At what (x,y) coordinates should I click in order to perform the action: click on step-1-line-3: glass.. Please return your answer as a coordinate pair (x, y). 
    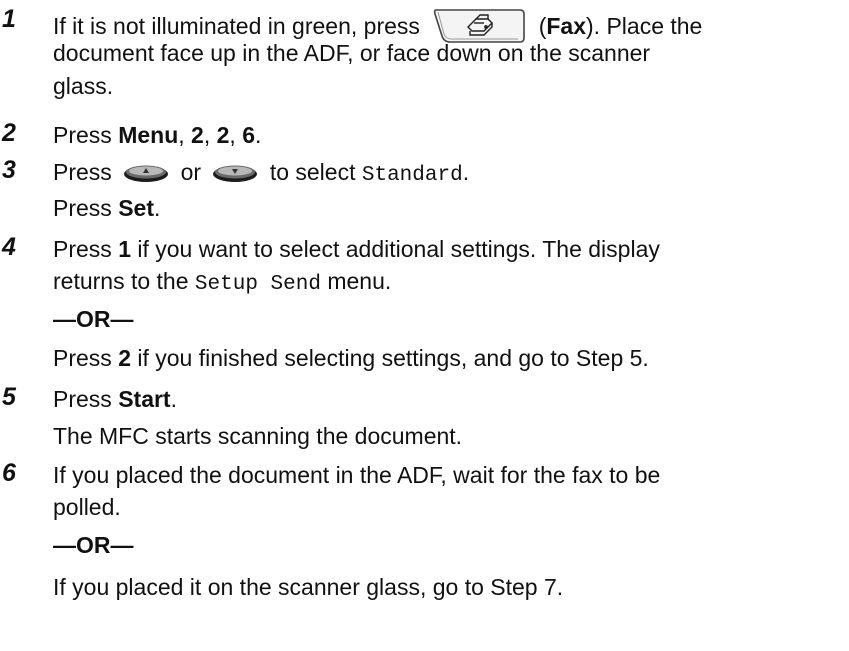
    Looking at the image, I should click on (83, 86).